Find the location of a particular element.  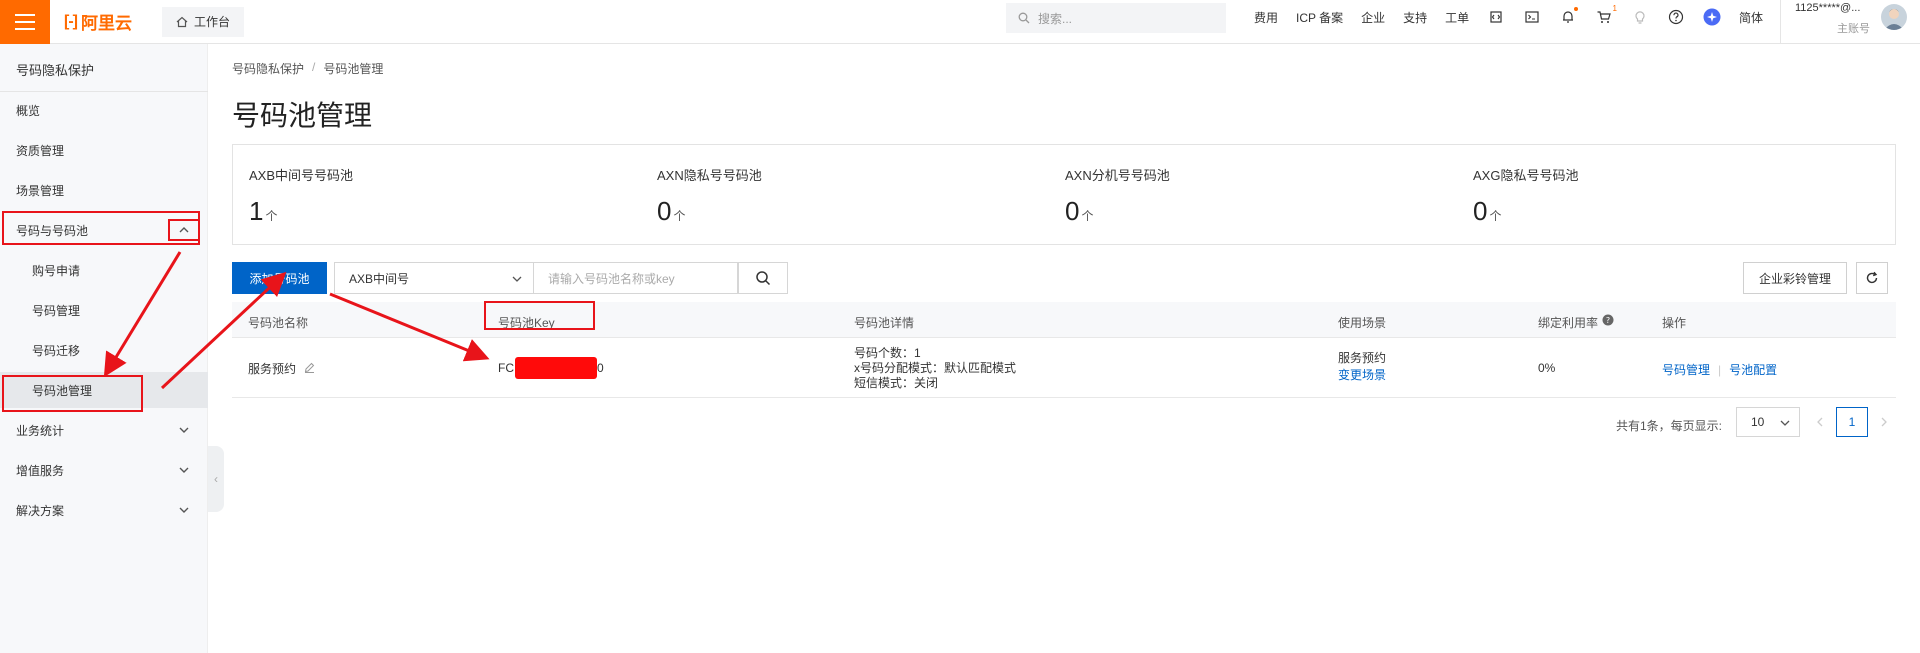

number-manage-link: 号码管理 is located at coordinates (1686, 370).